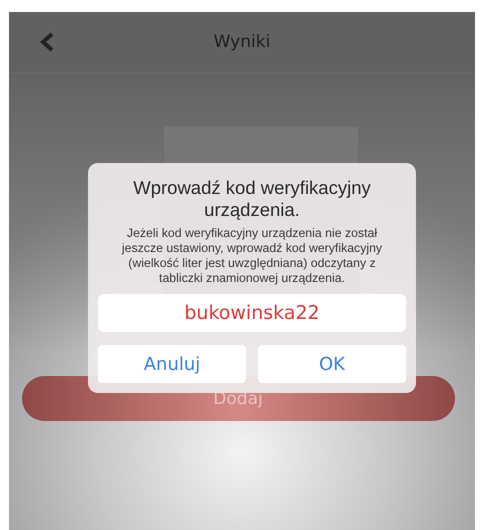 The image size is (482, 530). Describe the element at coordinates (252, 313) in the screenshot. I see `code-field: bukowinska22` at that location.